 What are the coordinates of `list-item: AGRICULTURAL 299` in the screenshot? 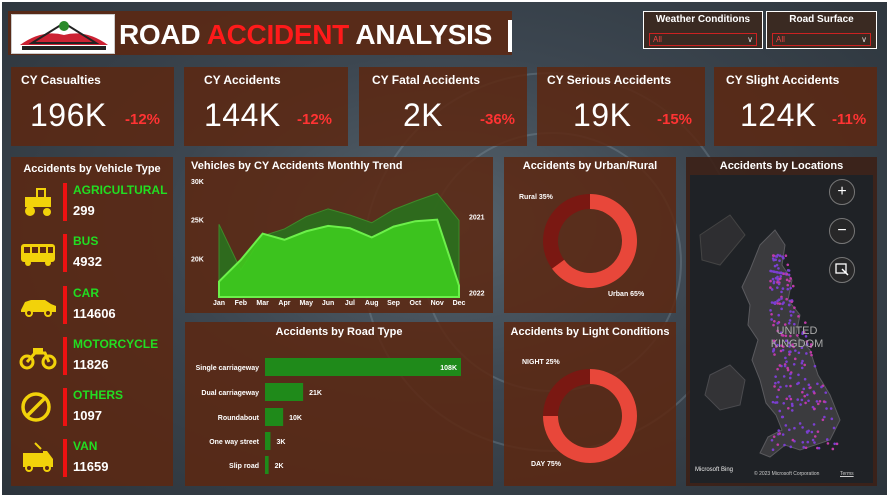 It's located at (94, 204).